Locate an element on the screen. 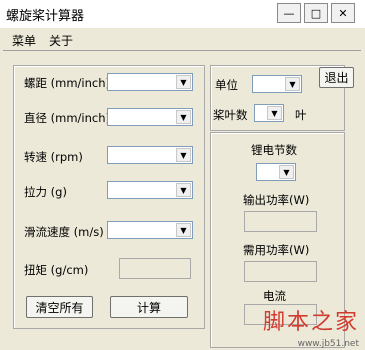  unit-combo: ▼ is located at coordinates (277, 84).